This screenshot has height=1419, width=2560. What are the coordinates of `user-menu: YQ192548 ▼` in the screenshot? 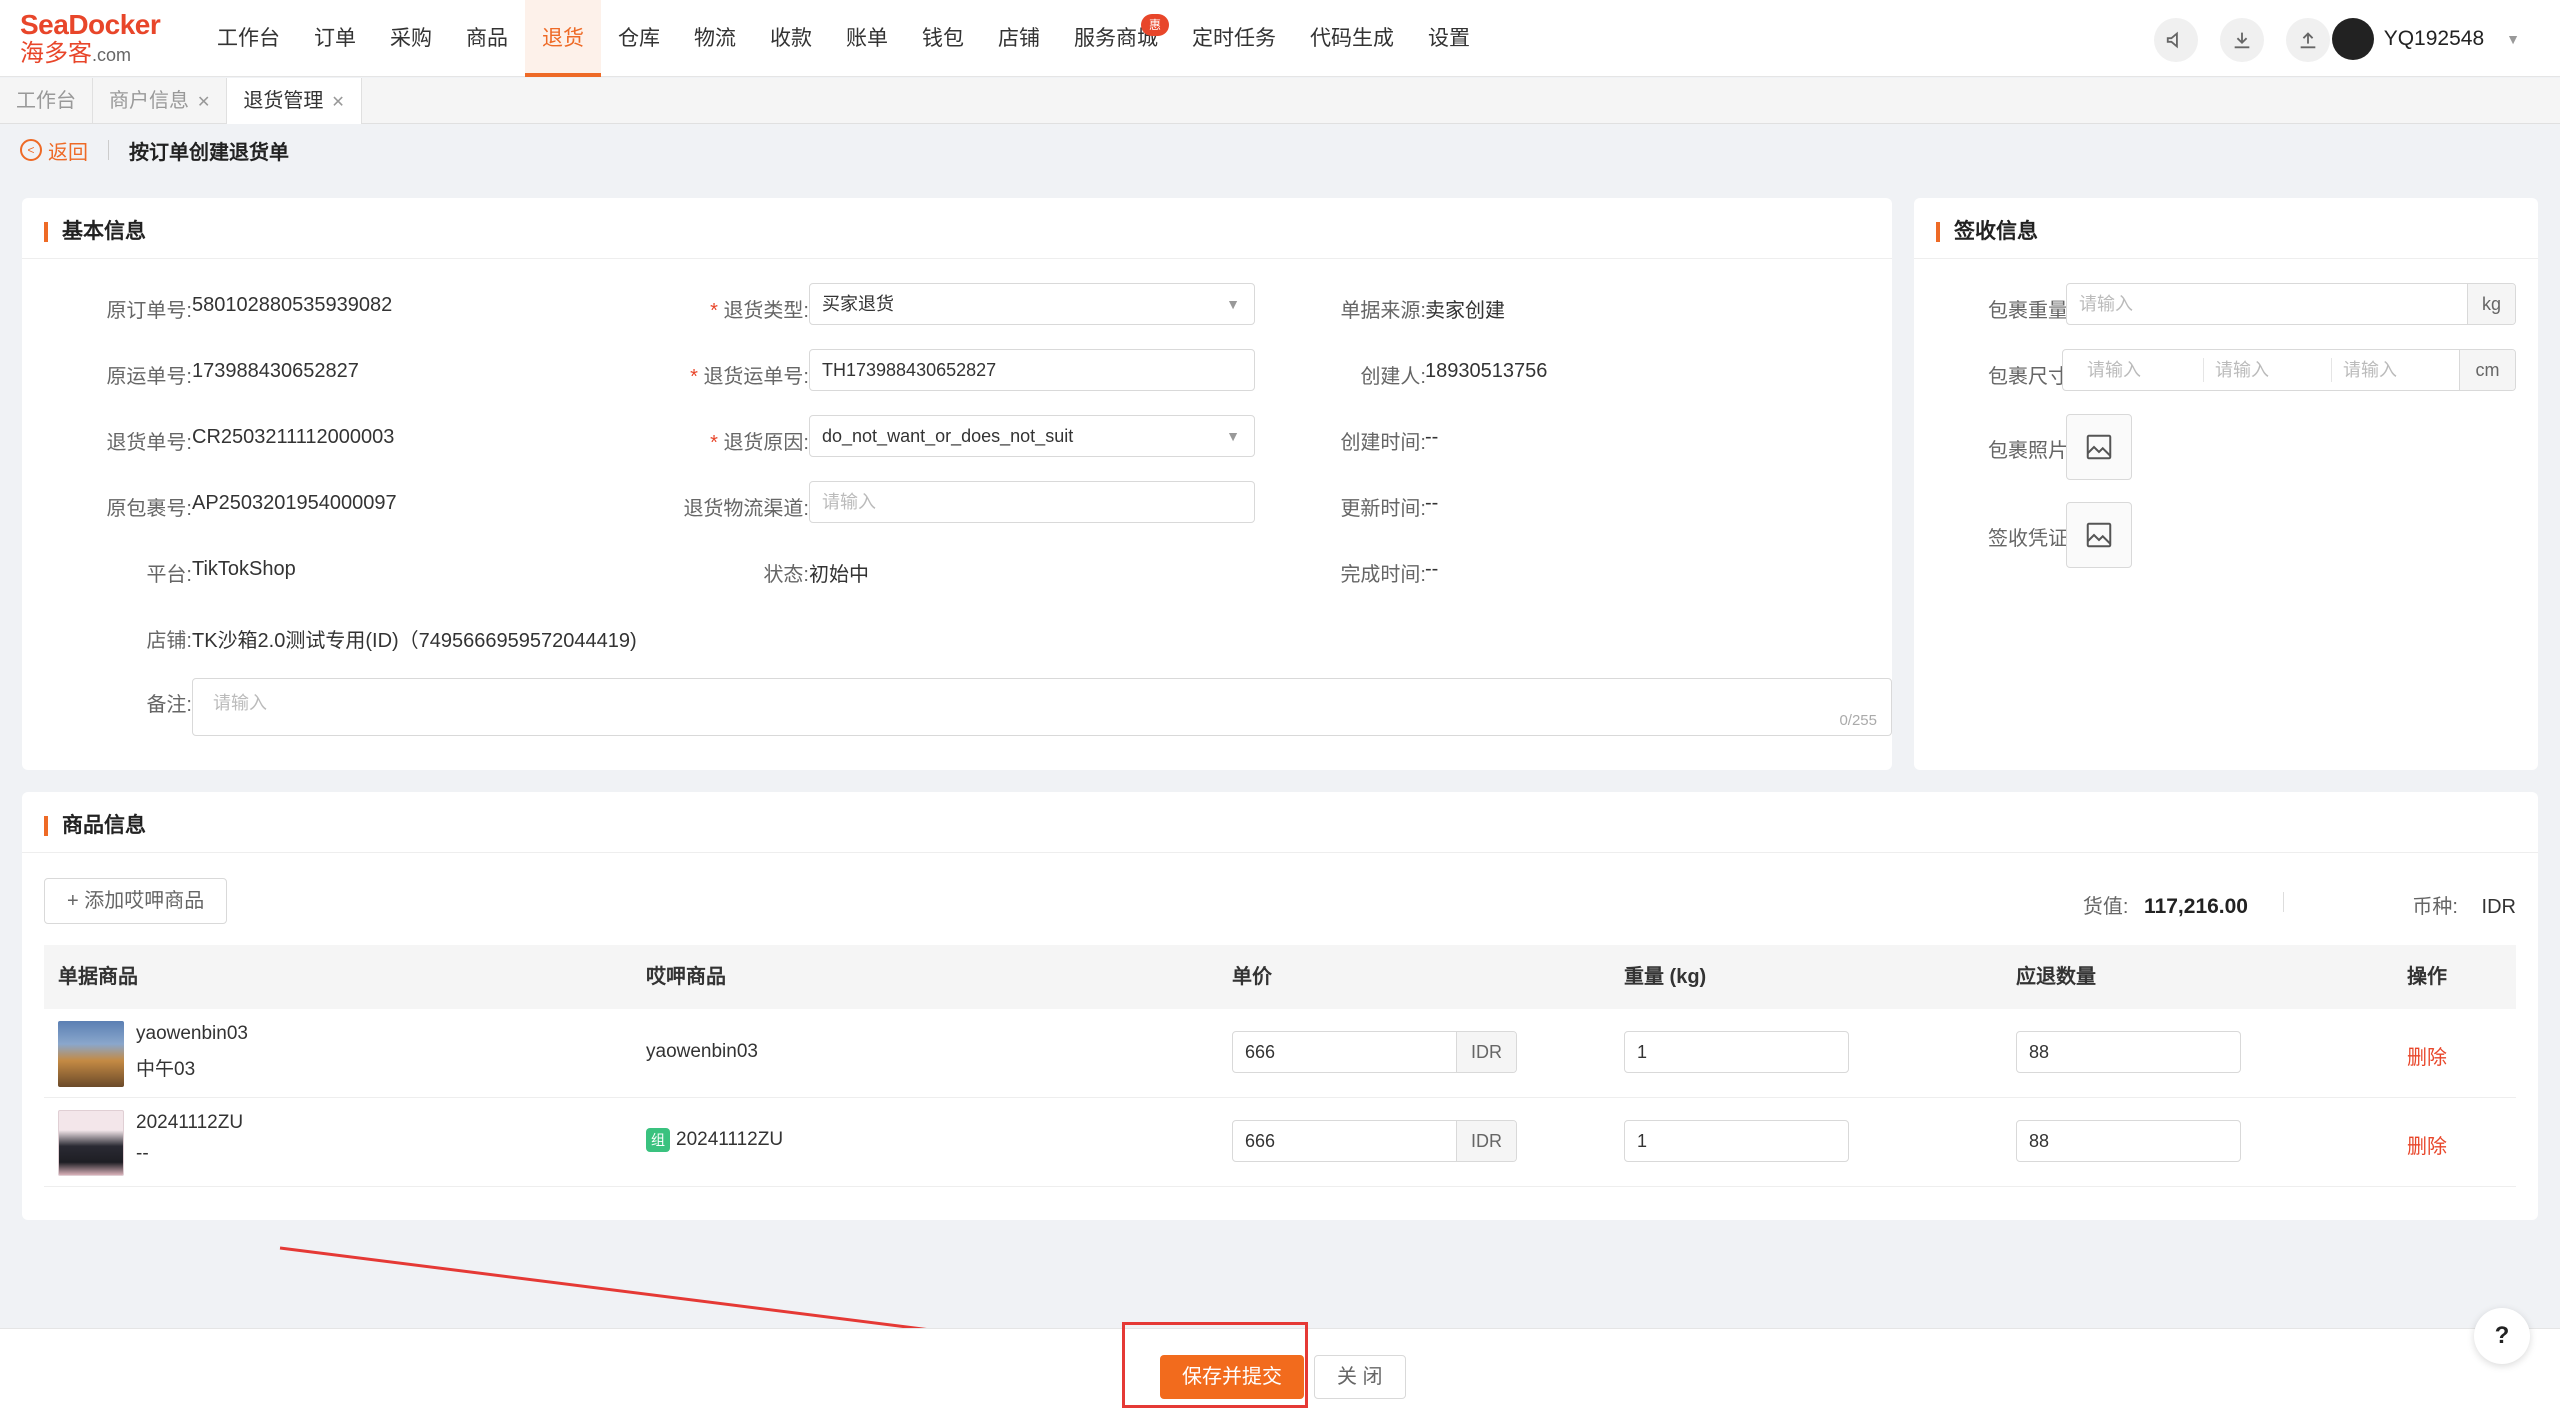 It's located at (2425, 39).